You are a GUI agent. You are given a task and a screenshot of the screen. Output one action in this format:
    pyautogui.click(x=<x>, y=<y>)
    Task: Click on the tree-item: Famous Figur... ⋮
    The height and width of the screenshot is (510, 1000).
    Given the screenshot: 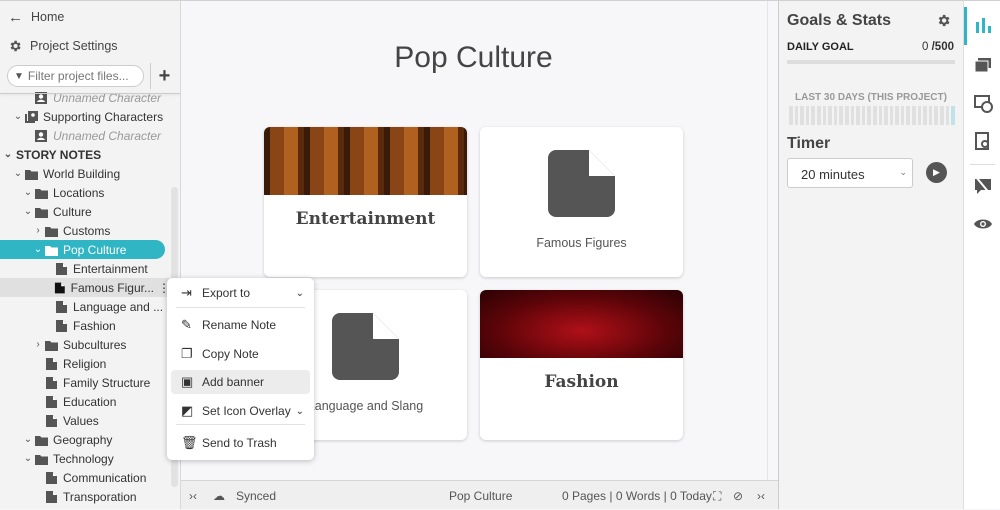 What is the action you would take?
    pyautogui.click(x=85, y=287)
    